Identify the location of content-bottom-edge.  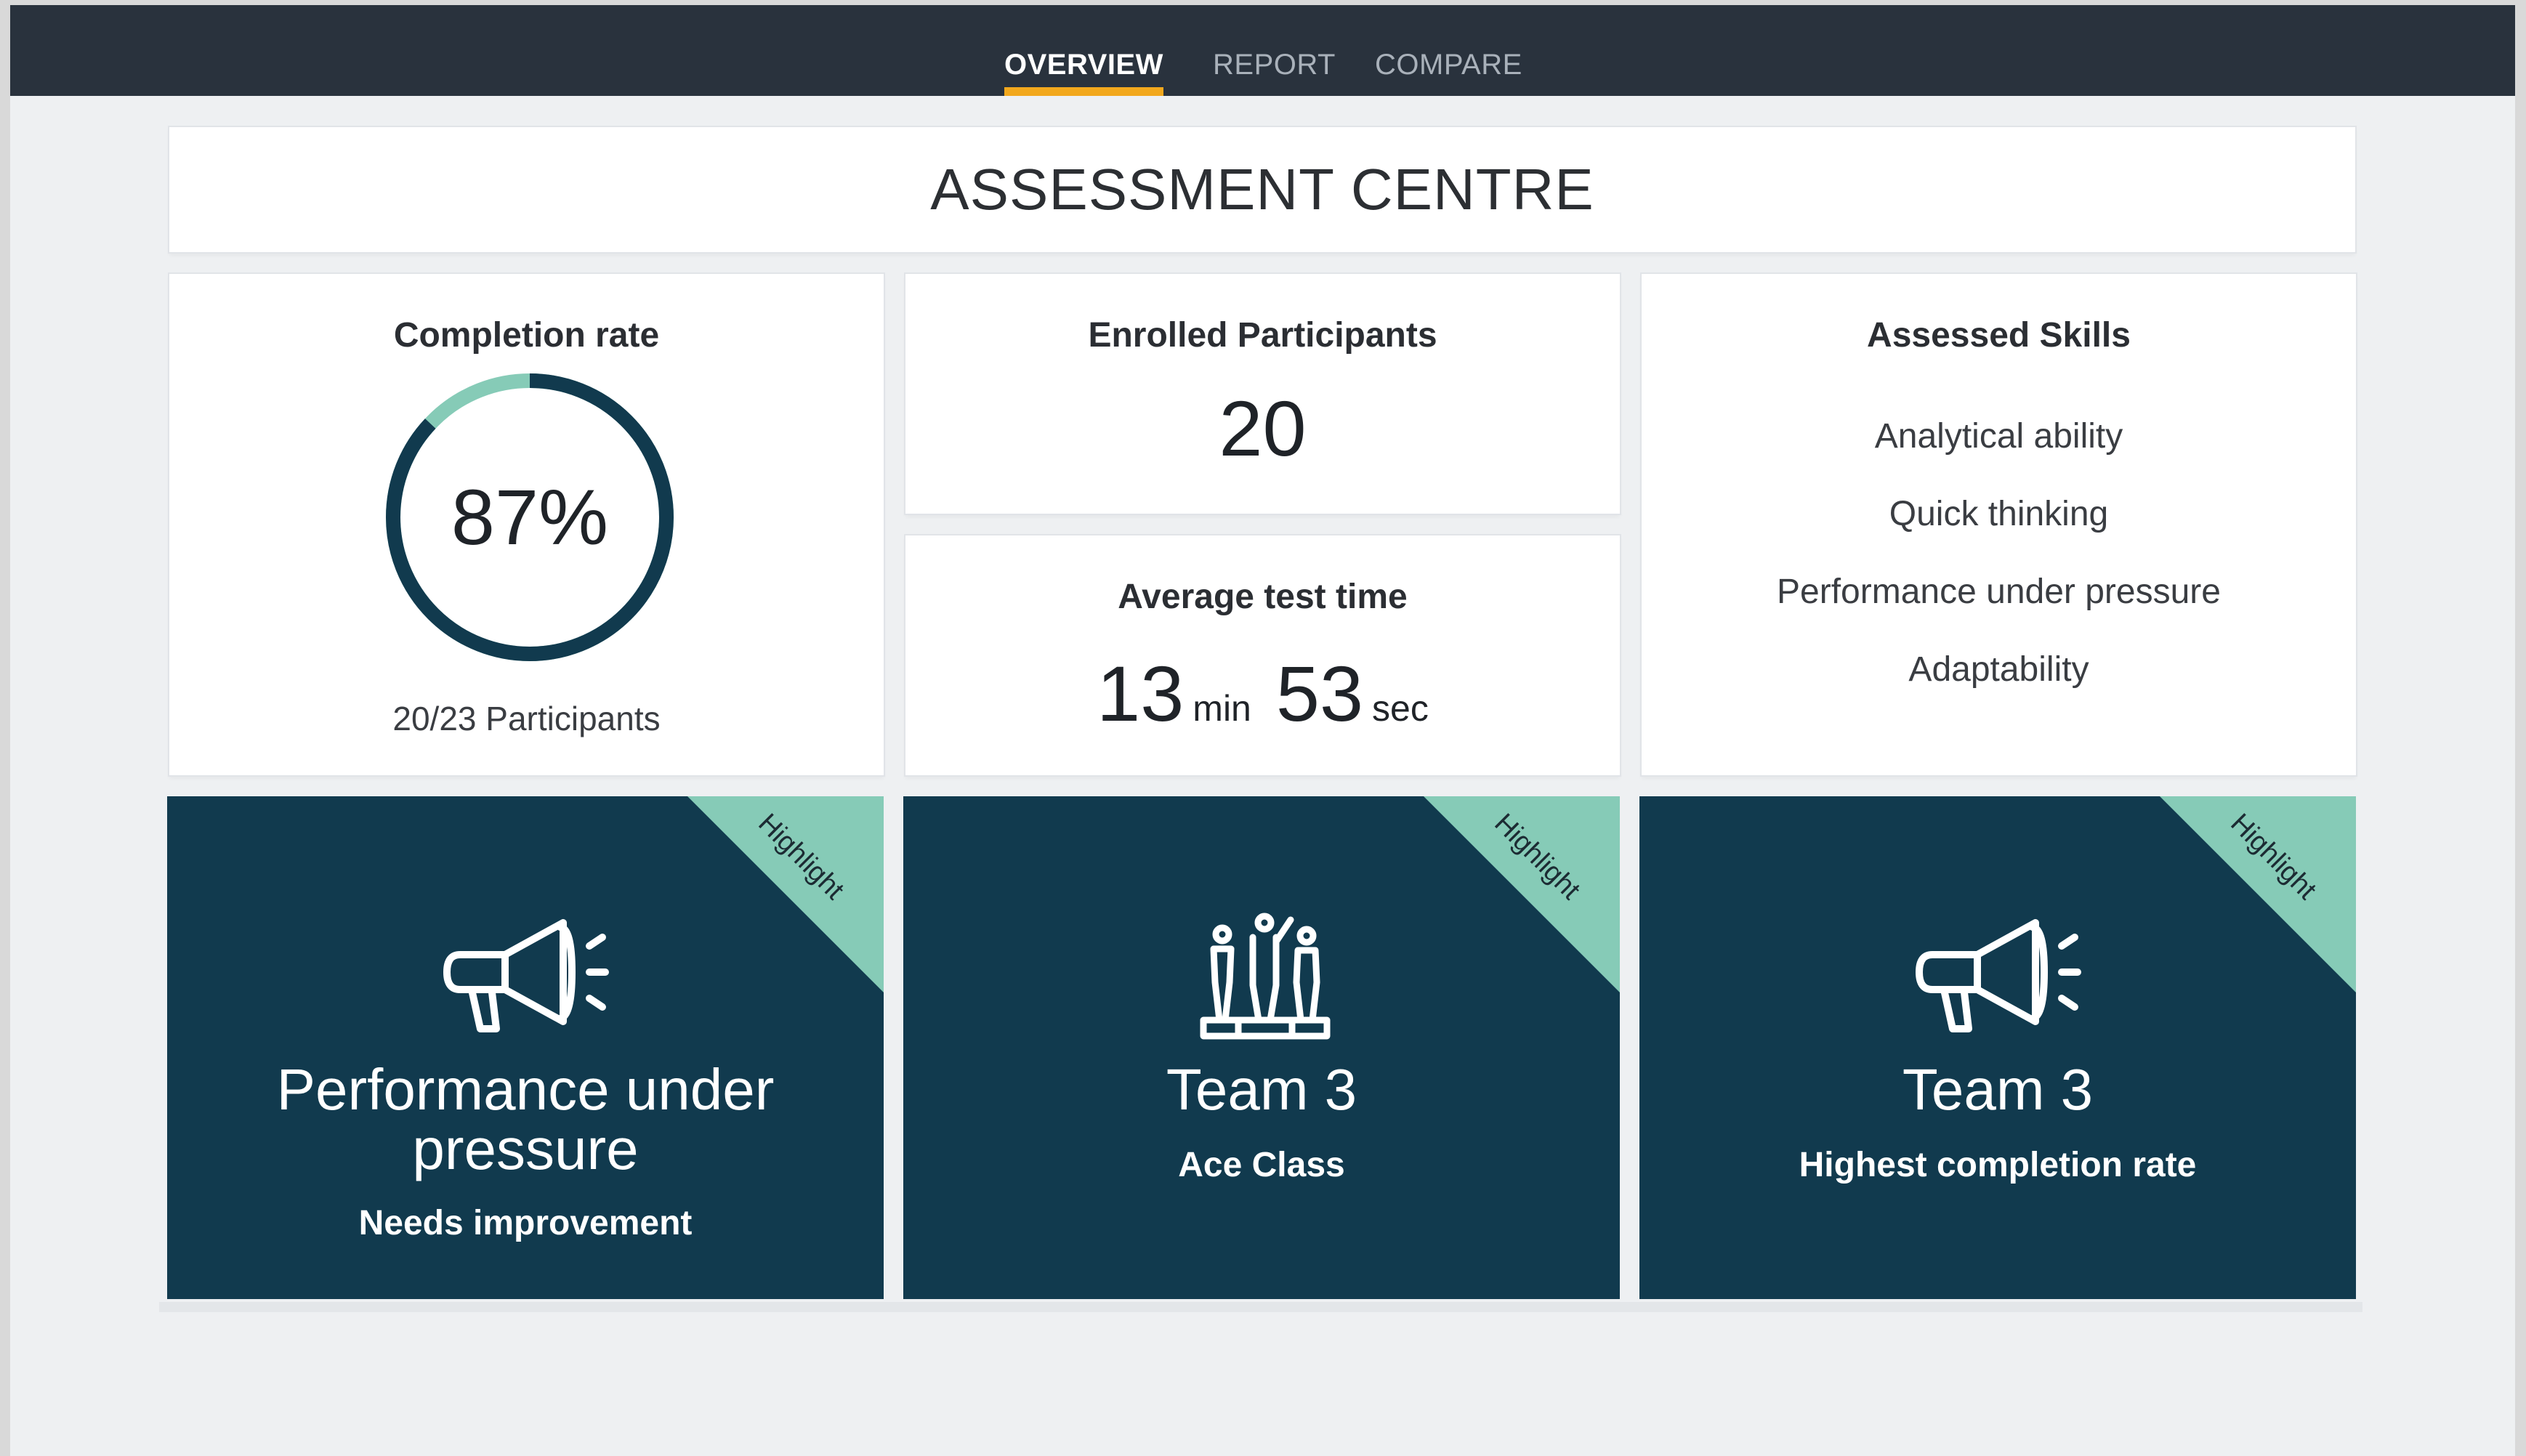
(1261, 1307).